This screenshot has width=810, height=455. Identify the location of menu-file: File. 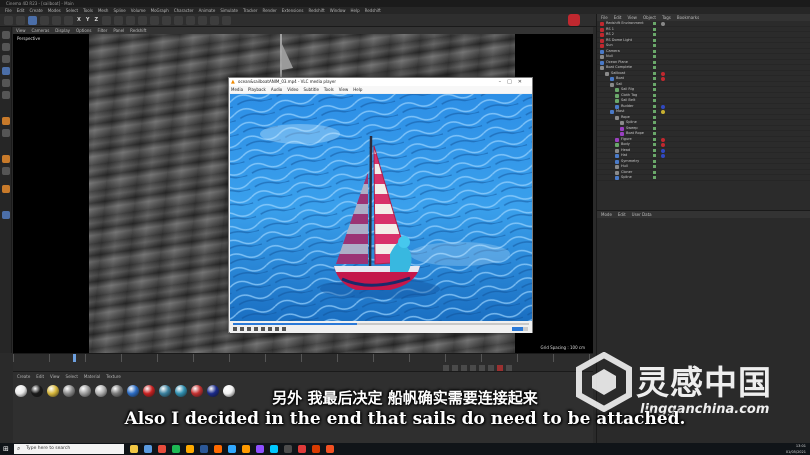
(8, 10).